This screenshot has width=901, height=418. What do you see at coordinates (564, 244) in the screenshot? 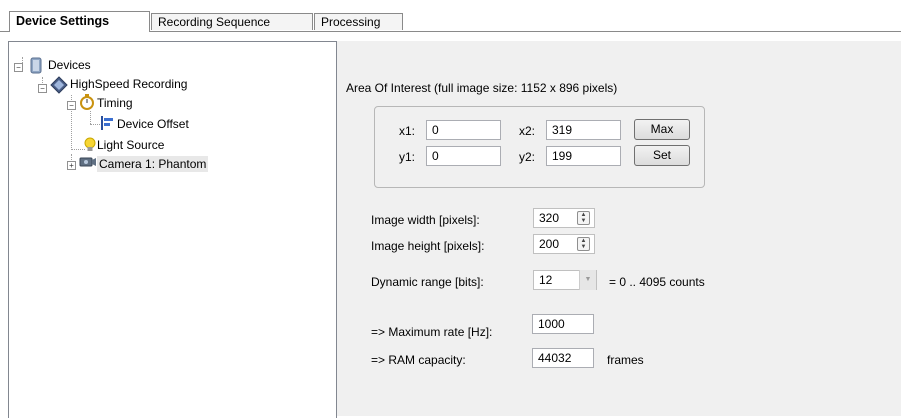
I see `image-height-field: 200 ▲ ▼` at bounding box center [564, 244].